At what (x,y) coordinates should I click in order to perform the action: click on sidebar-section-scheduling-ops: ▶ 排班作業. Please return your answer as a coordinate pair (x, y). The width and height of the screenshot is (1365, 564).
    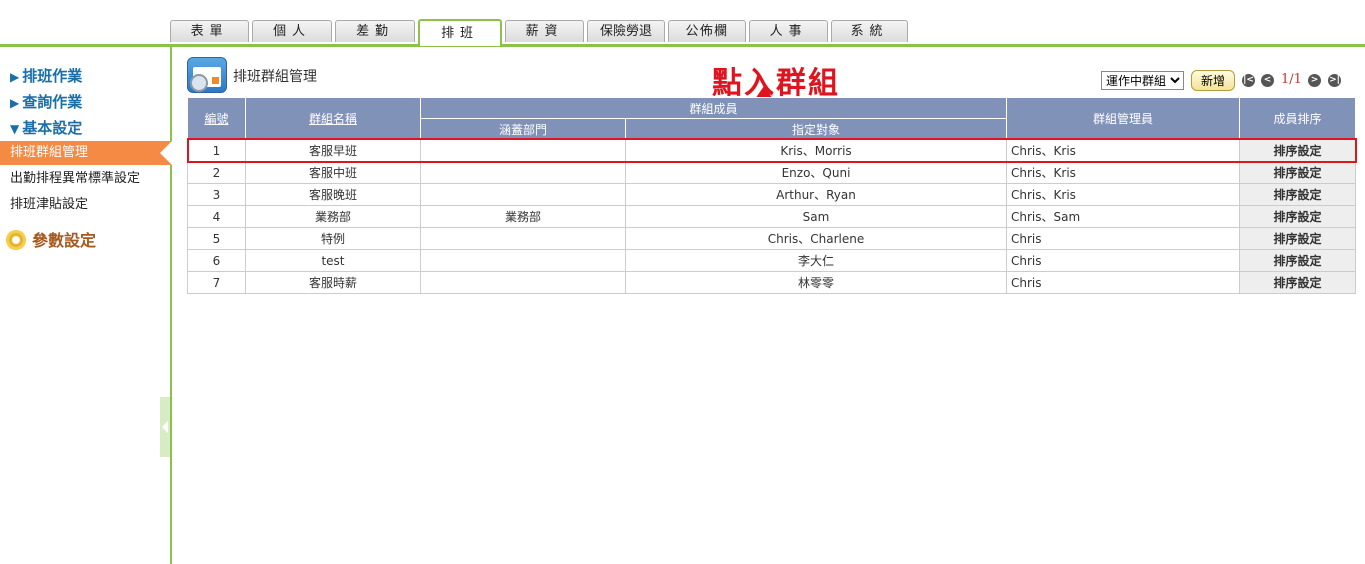
    Looking at the image, I should click on (46, 75).